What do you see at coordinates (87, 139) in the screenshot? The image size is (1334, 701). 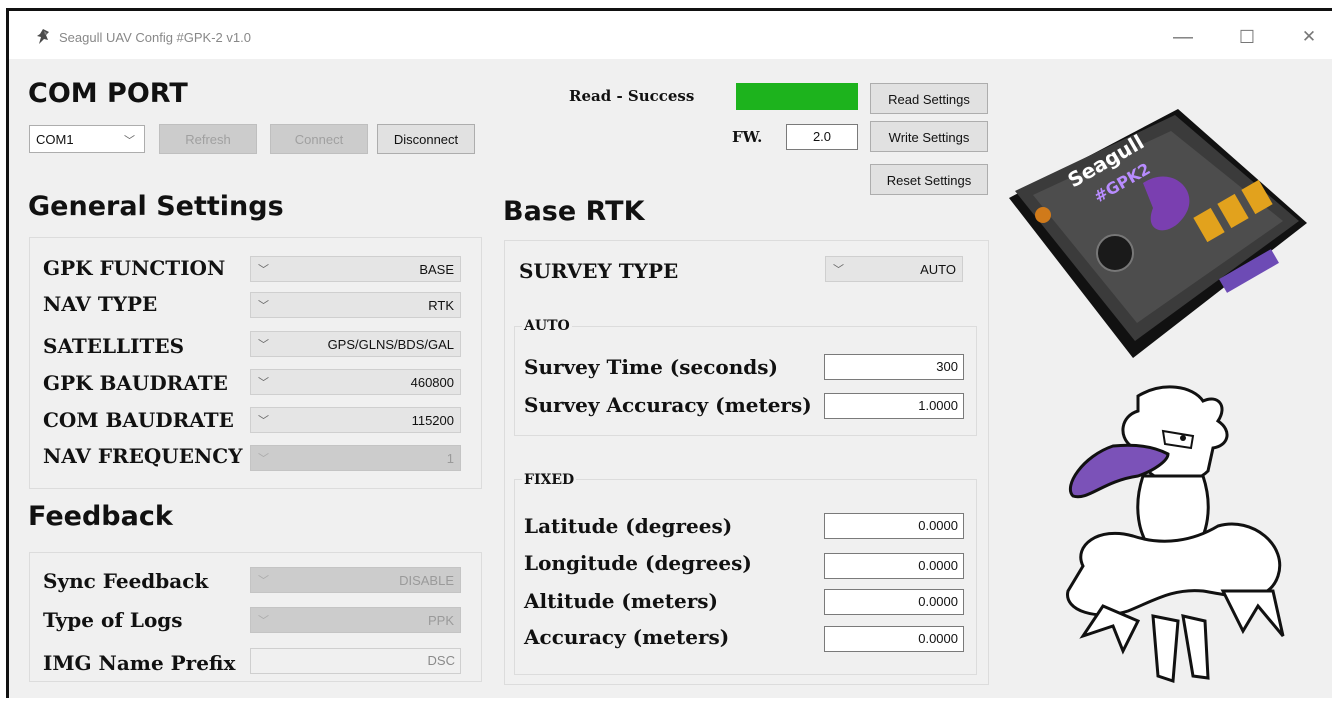 I see `com-port-select: COM1 ﹀` at bounding box center [87, 139].